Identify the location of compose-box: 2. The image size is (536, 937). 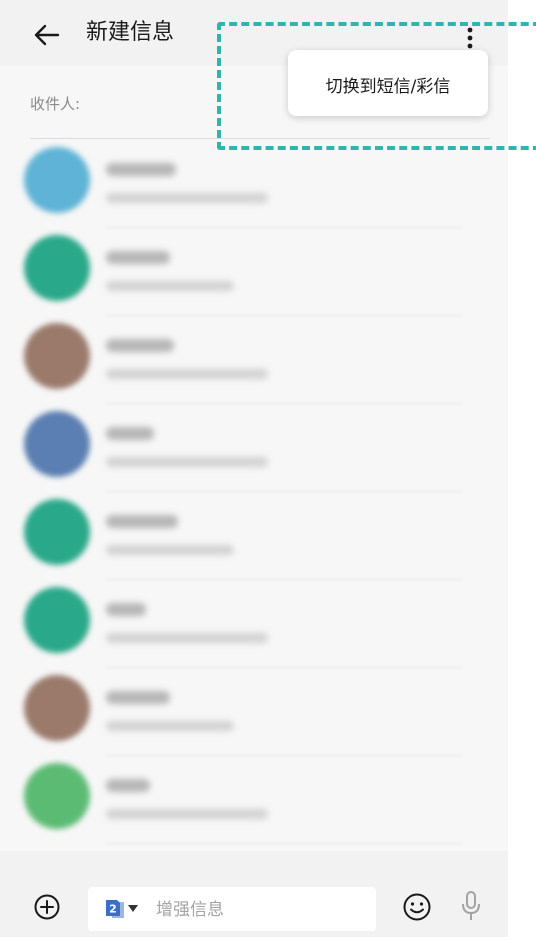
(232, 909).